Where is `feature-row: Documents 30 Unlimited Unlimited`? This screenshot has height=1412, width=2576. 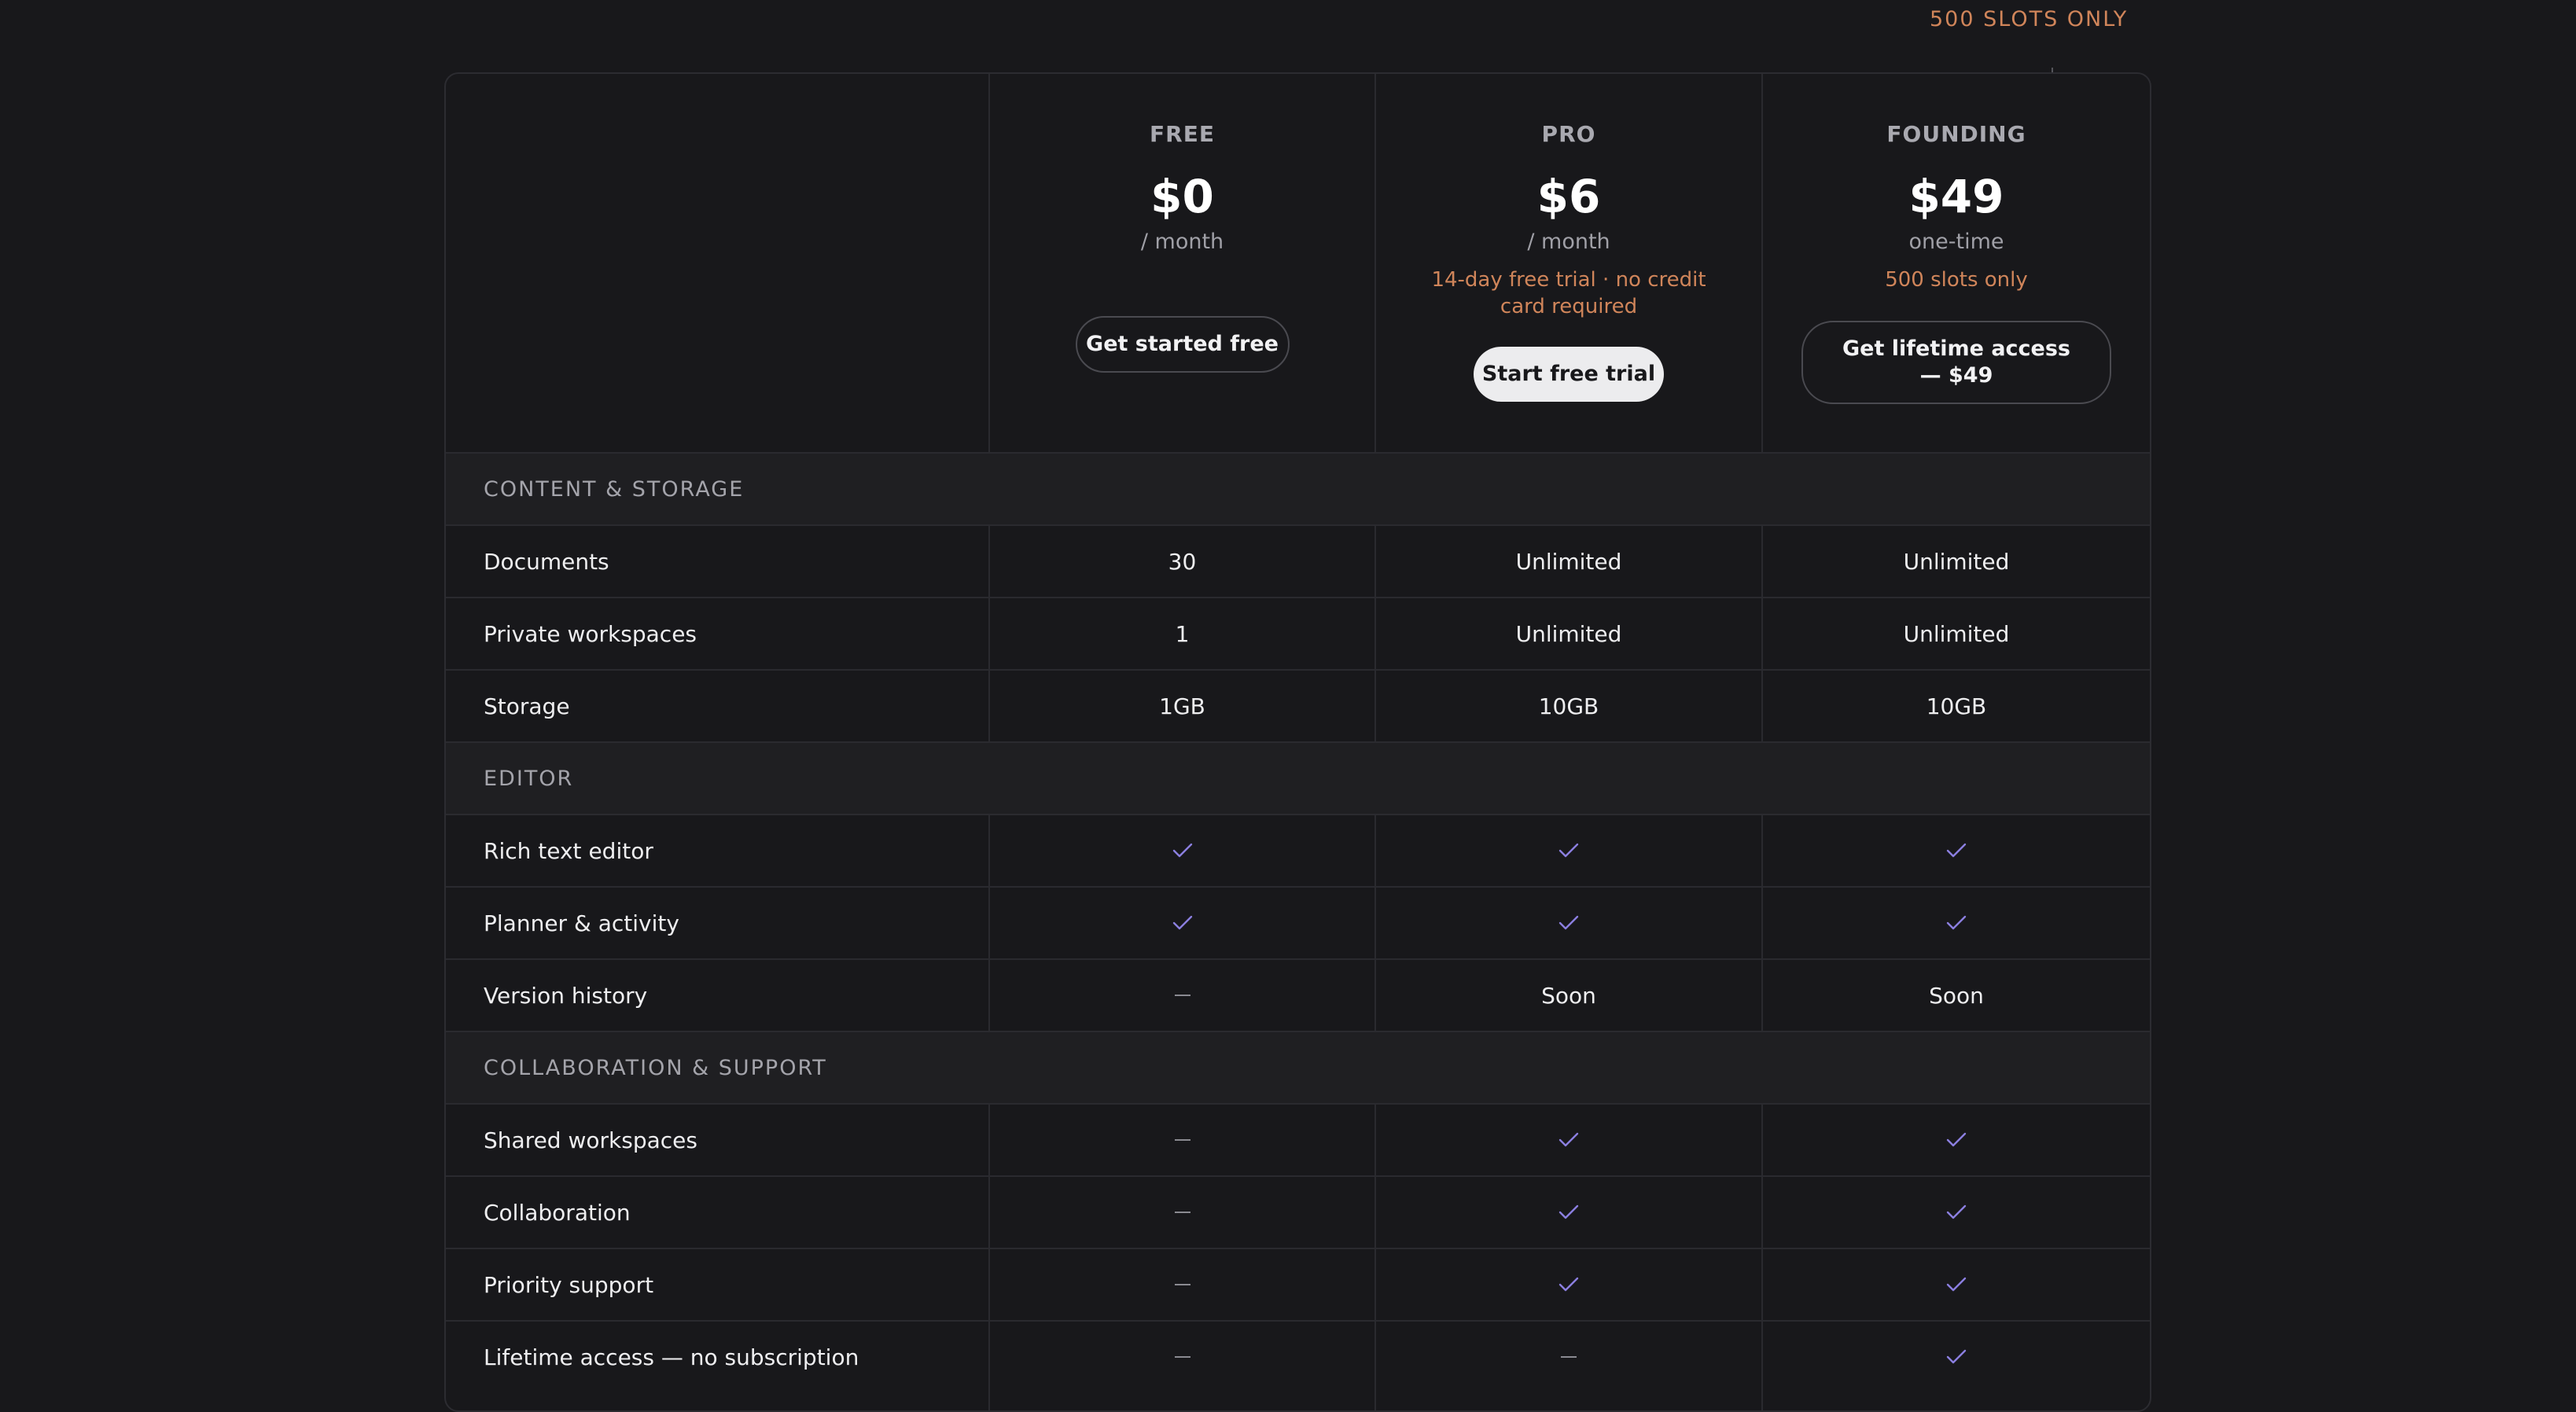 feature-row: Documents 30 Unlimited Unlimited is located at coordinates (1298, 560).